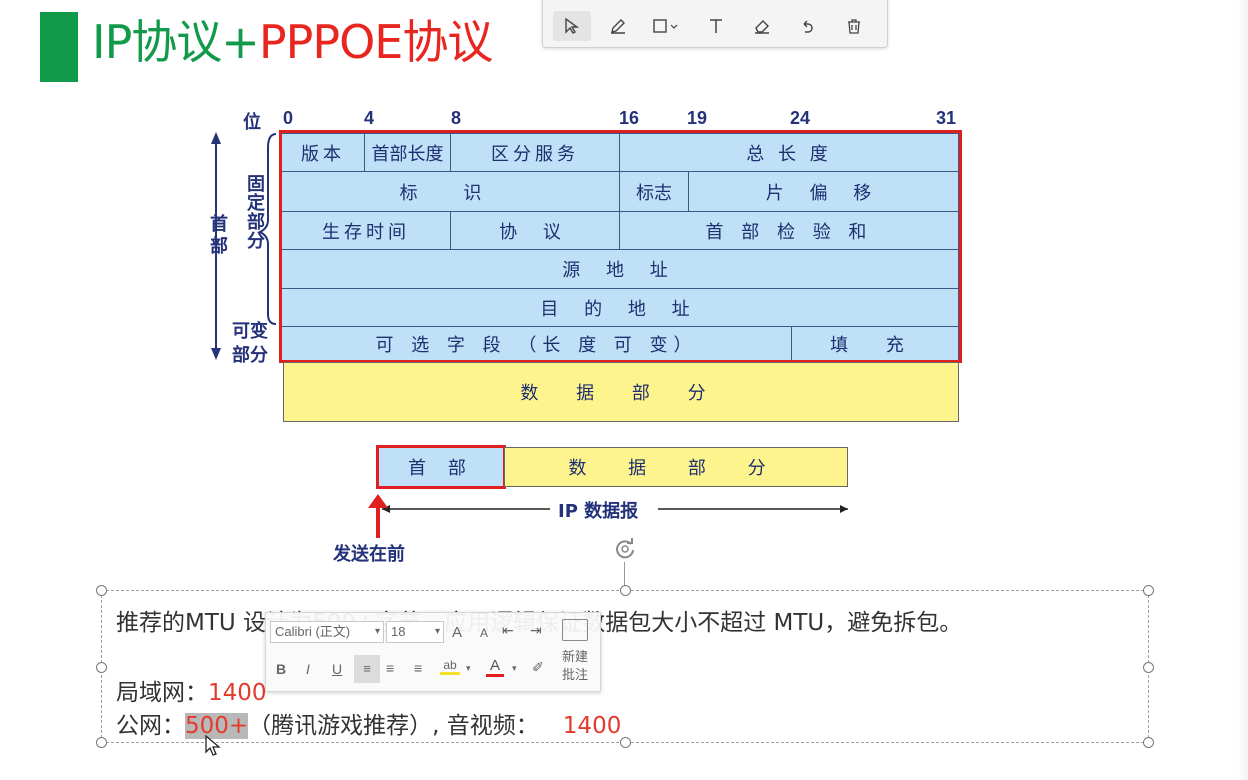 Image resolution: width=1248 pixels, height=780 pixels. Describe the element at coordinates (1148, 742) in the screenshot. I see `resize-handle-br` at that location.